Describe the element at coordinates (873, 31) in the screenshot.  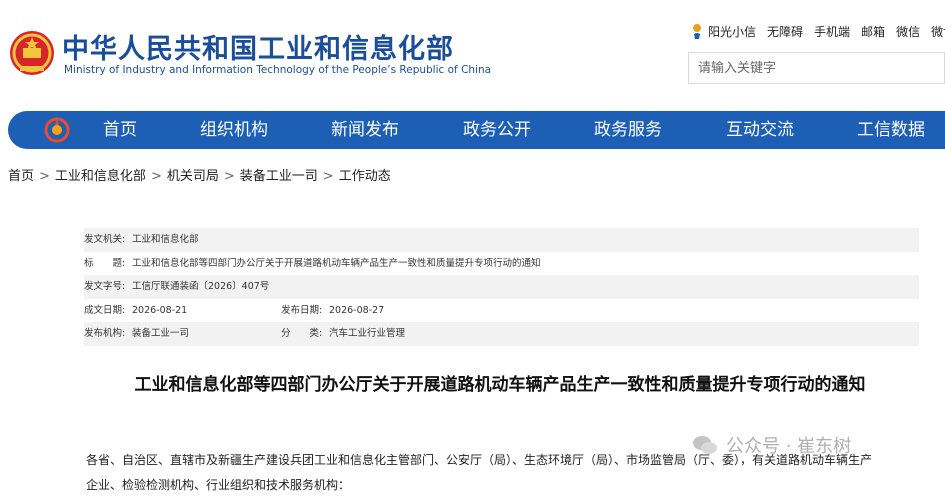
I see `top-link-mail: 邮箱` at that location.